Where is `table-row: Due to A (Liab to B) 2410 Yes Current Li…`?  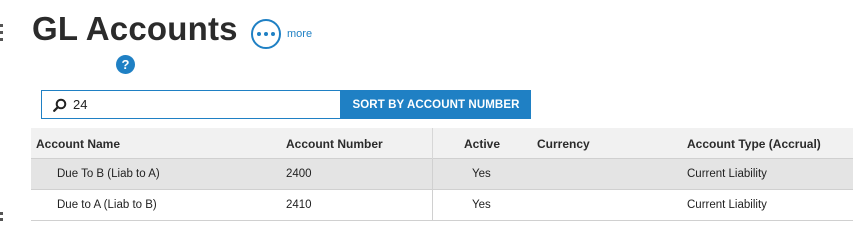 table-row: Due to A (Liab to B) 2410 Yes Current Li… is located at coordinates (442, 205).